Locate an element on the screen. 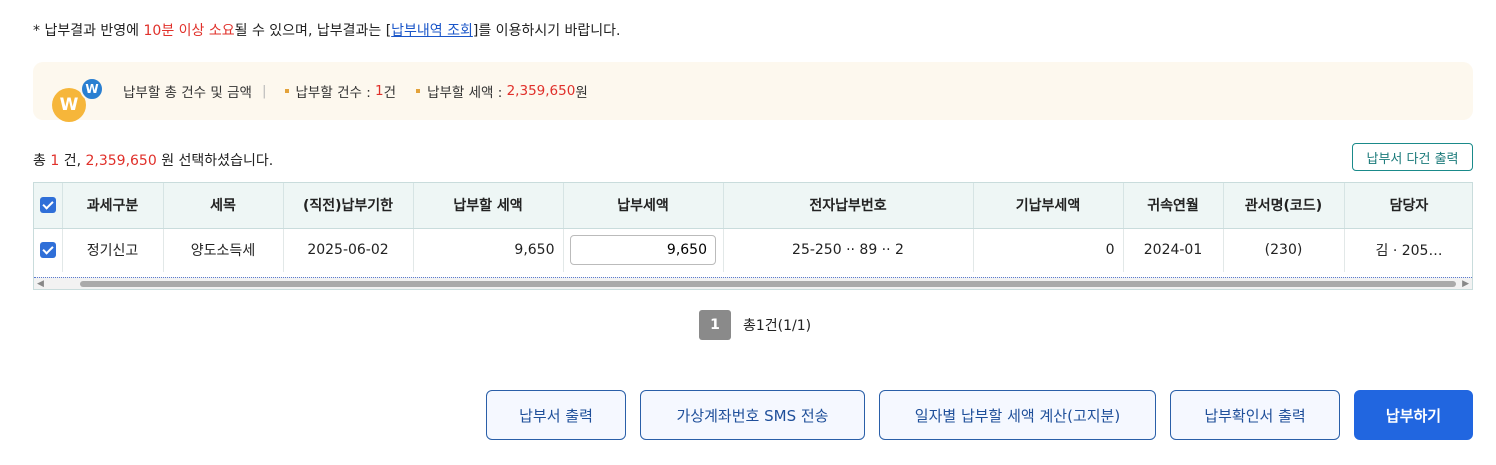 The width and height of the screenshot is (1496, 465). column-header: 납부세액 is located at coordinates (643, 206).